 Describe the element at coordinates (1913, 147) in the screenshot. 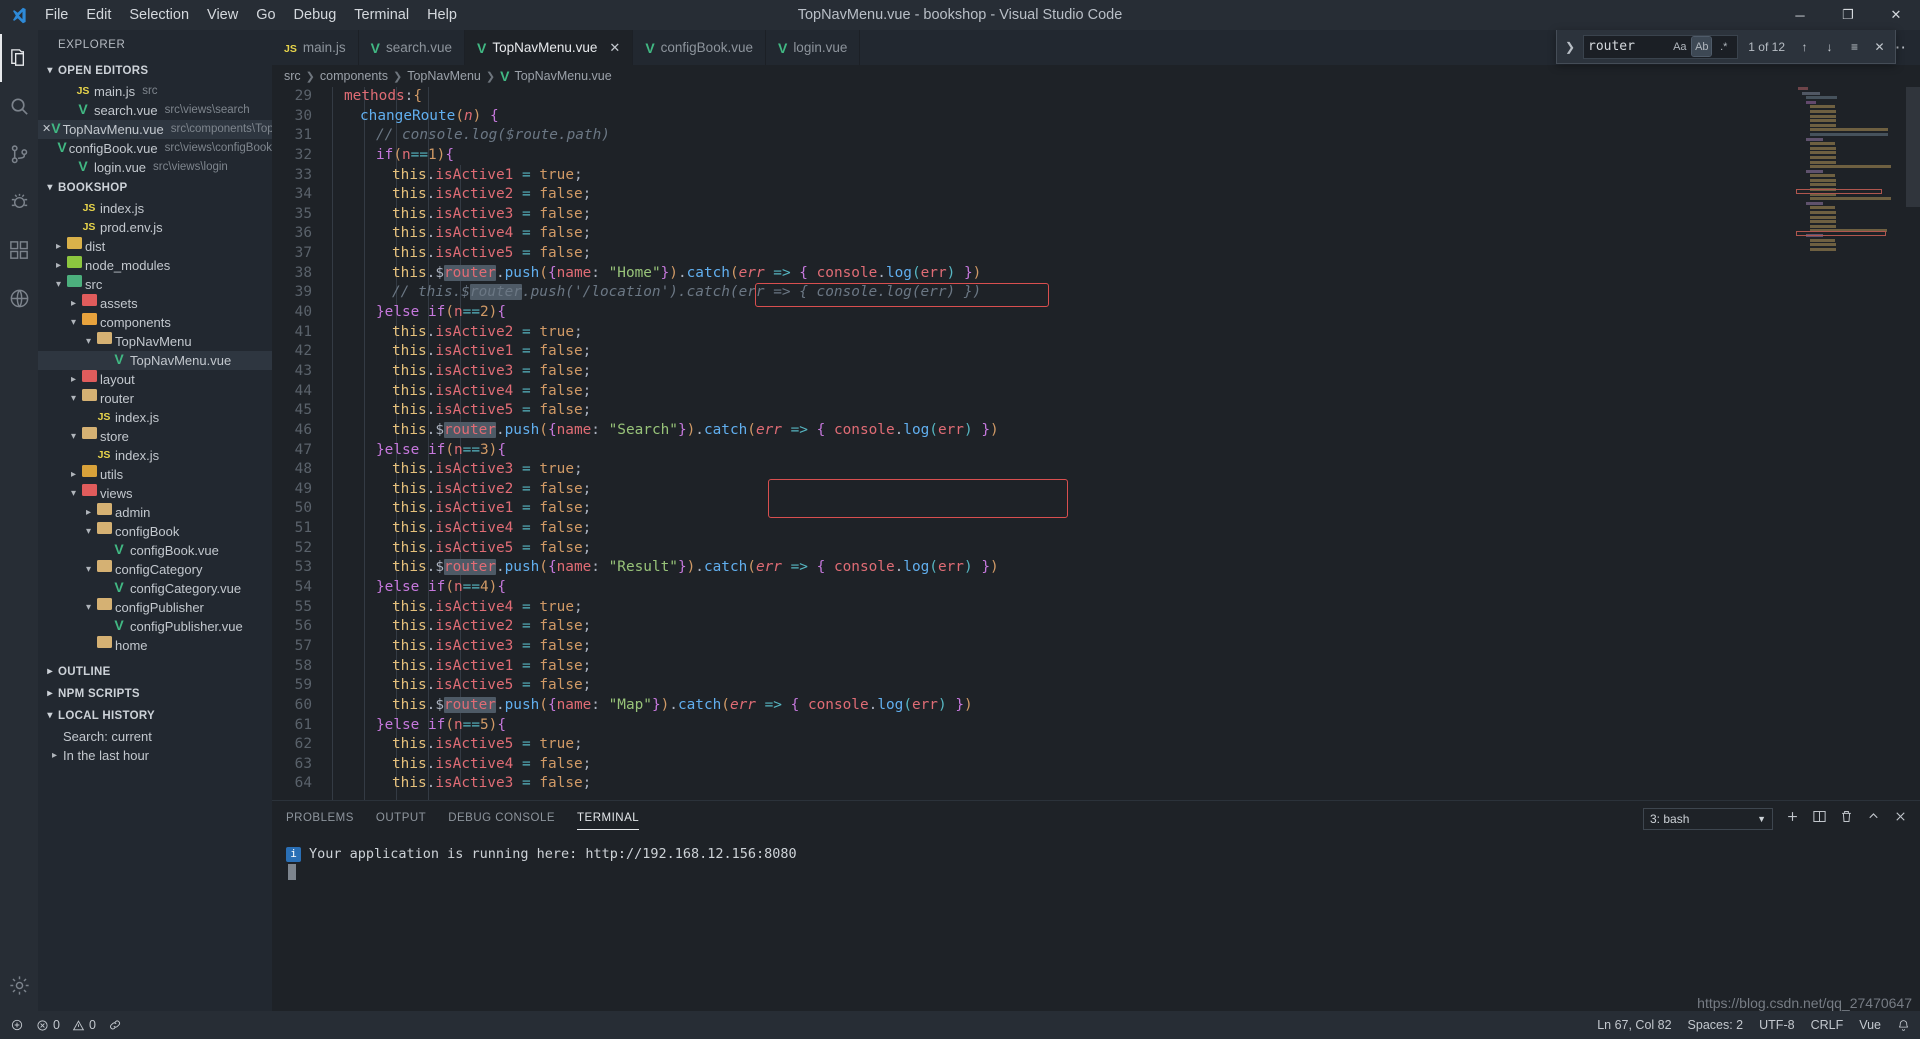

I see `scrollbar-thumb` at that location.